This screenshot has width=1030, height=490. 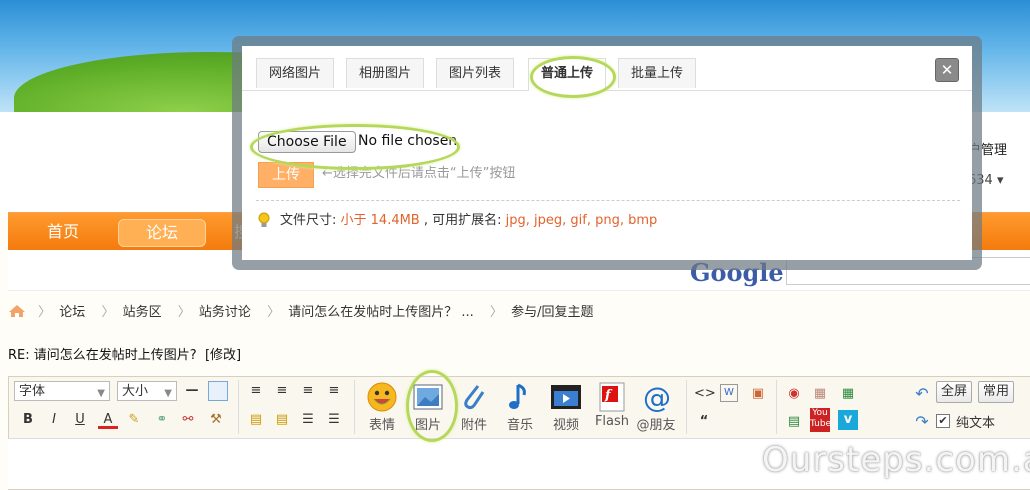 I want to click on at-icon: @, so click(x=656, y=397).